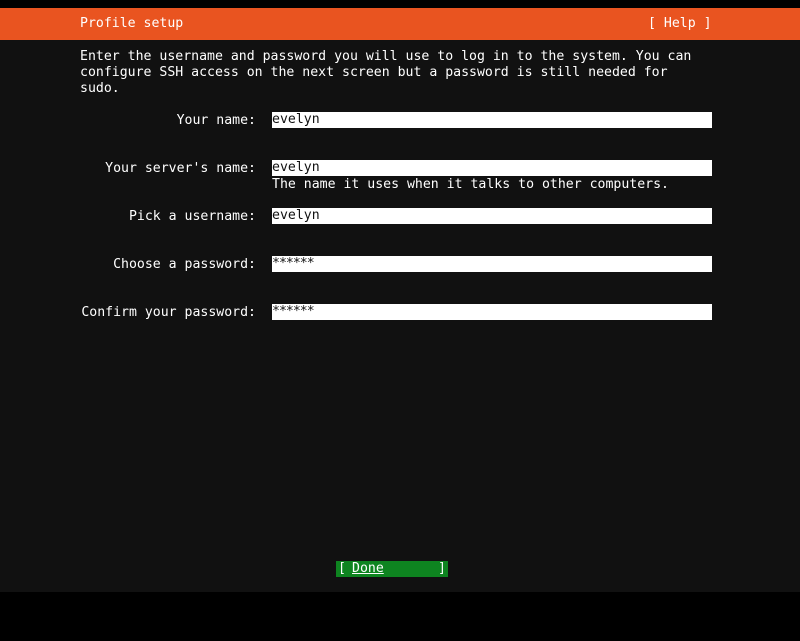 The width and height of the screenshot is (800, 641). What do you see at coordinates (492, 312) in the screenshot?
I see `confirm-password-input: ******` at bounding box center [492, 312].